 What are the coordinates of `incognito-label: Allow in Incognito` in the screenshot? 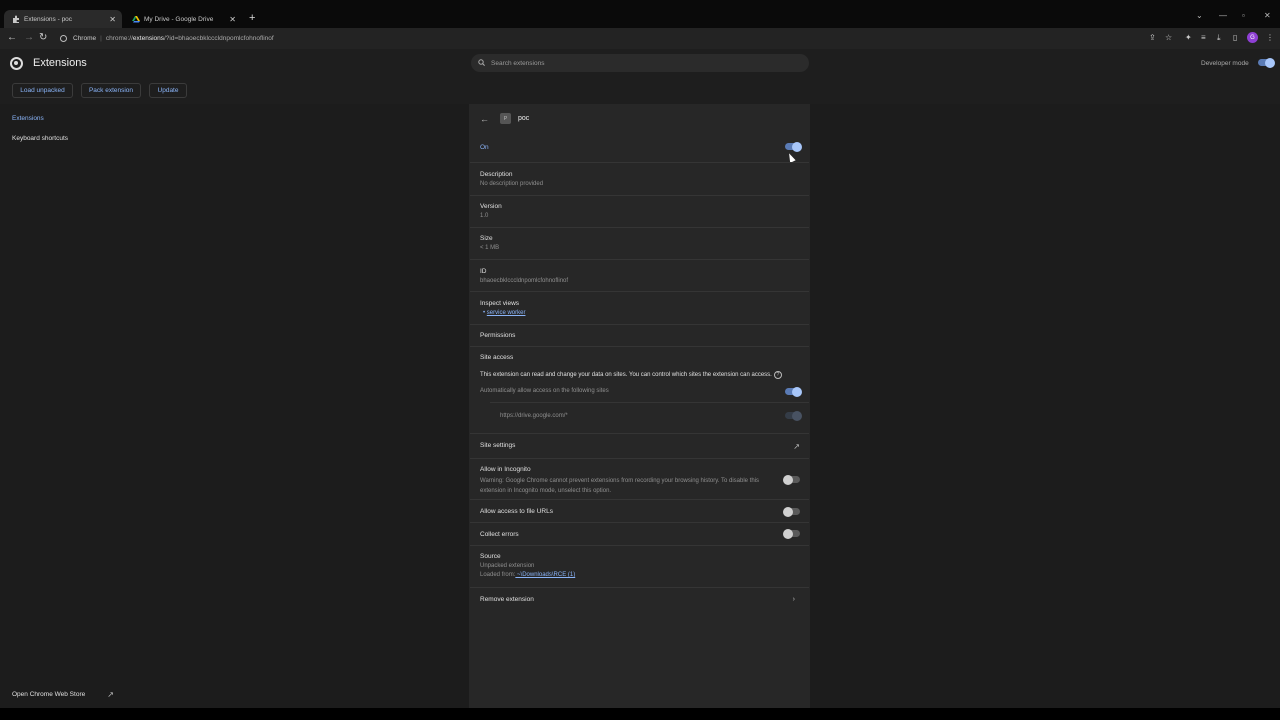 It's located at (505, 469).